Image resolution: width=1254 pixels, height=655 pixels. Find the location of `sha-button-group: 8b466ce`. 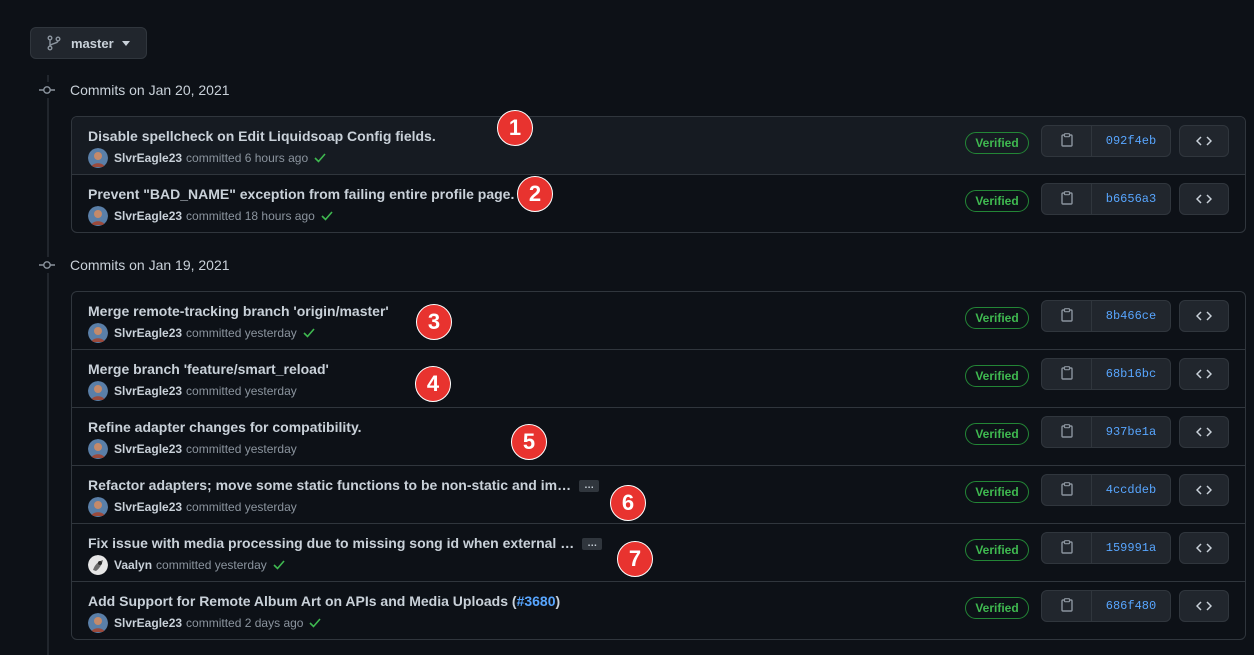

sha-button-group: 8b466ce is located at coordinates (1106, 316).